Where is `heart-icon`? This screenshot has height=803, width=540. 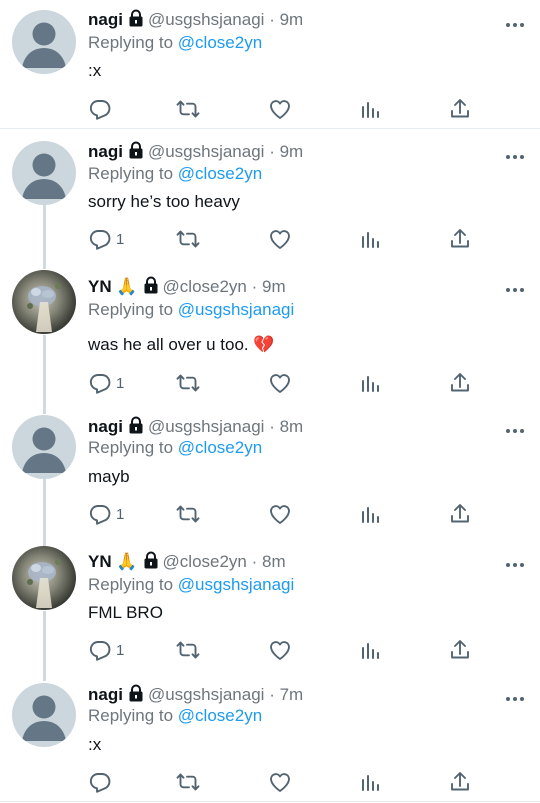
heart-icon is located at coordinates (280, 109).